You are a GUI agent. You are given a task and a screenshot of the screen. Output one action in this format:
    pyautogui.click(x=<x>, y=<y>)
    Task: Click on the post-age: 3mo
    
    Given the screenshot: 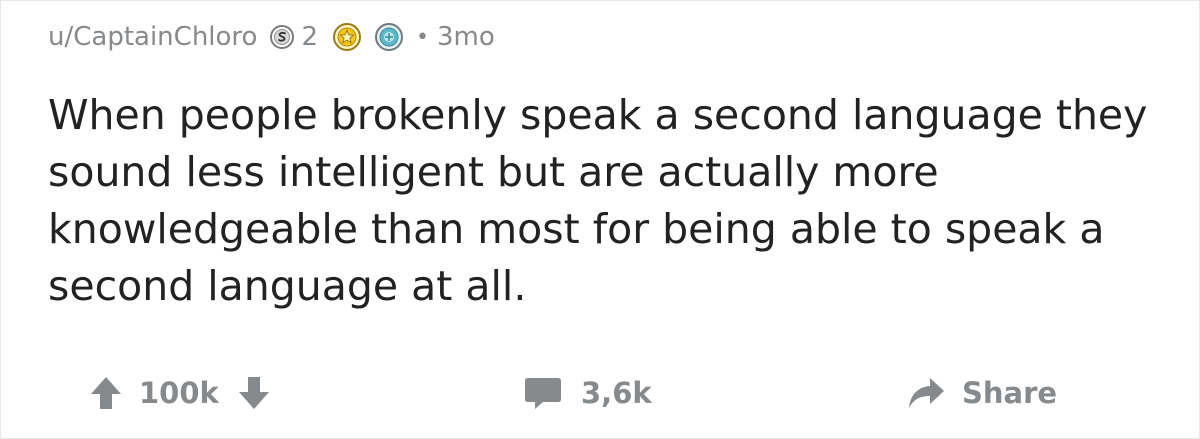 What is the action you would take?
    pyautogui.click(x=466, y=37)
    